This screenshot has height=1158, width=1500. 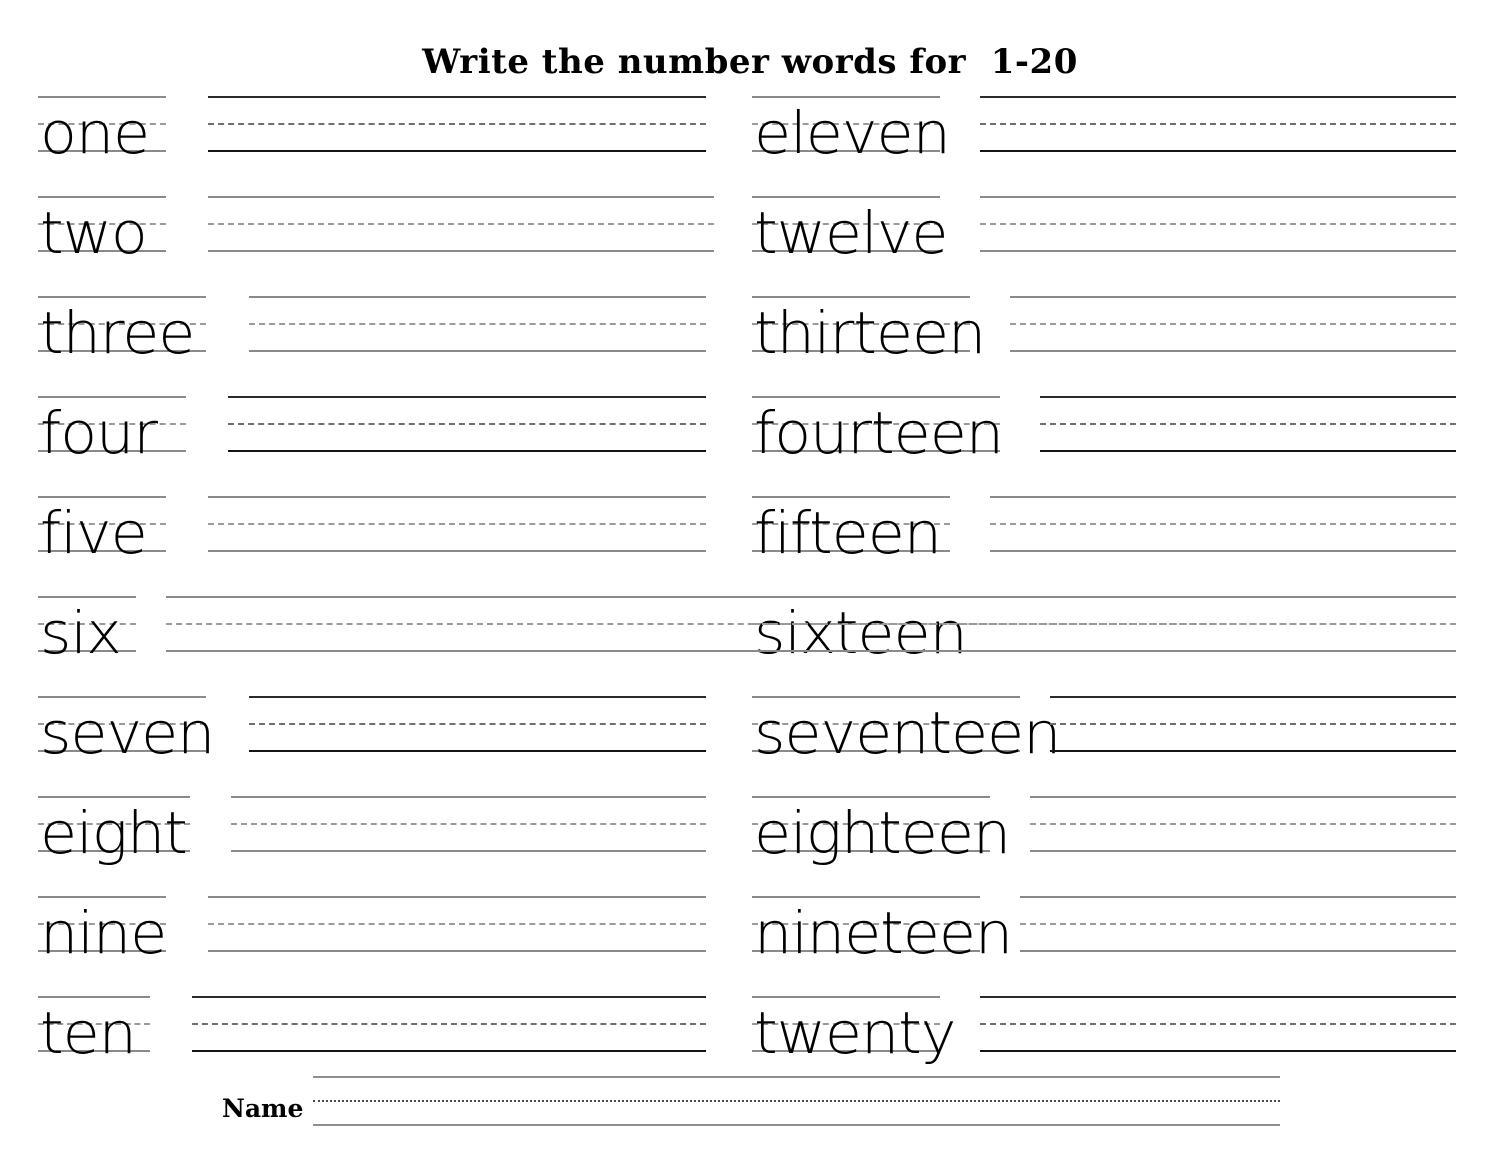 I want to click on worksheet-row: twelve, so click(x=1104, y=244).